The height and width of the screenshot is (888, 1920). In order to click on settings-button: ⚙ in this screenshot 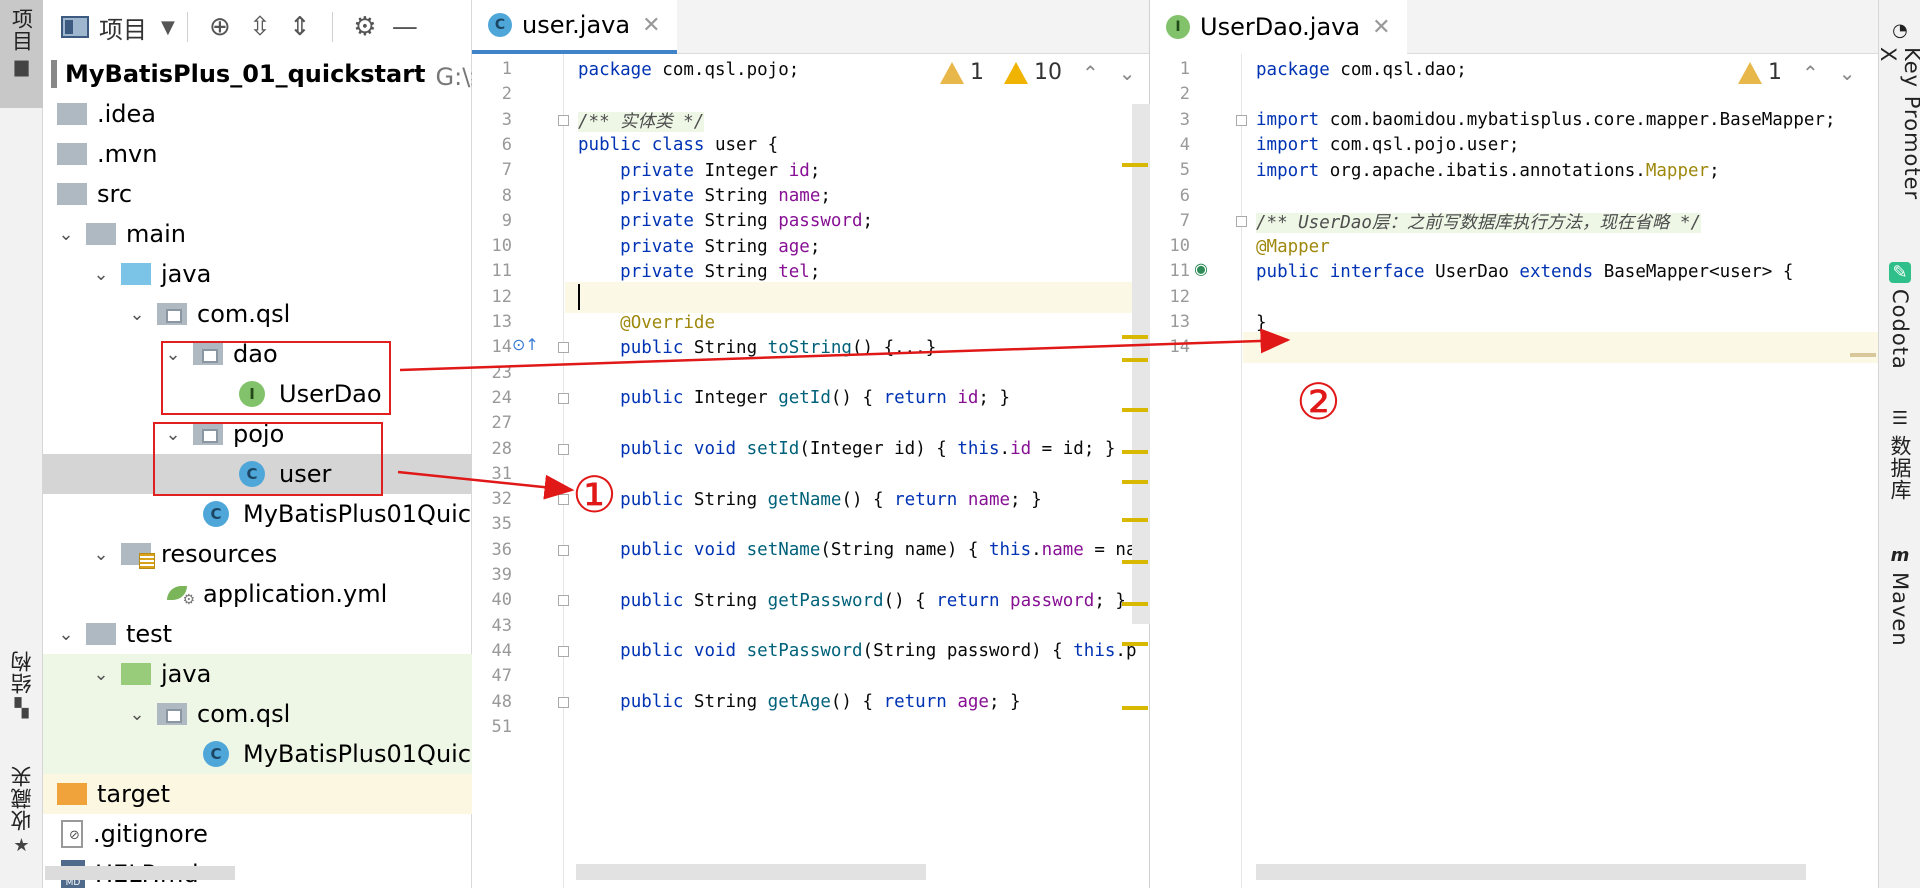, I will do `click(365, 27)`.